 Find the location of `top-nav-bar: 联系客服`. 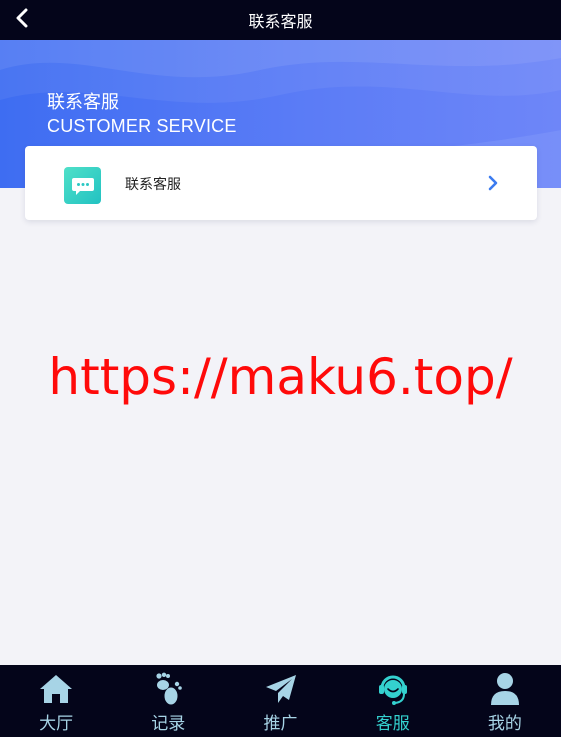

top-nav-bar: 联系客服 is located at coordinates (280, 20).